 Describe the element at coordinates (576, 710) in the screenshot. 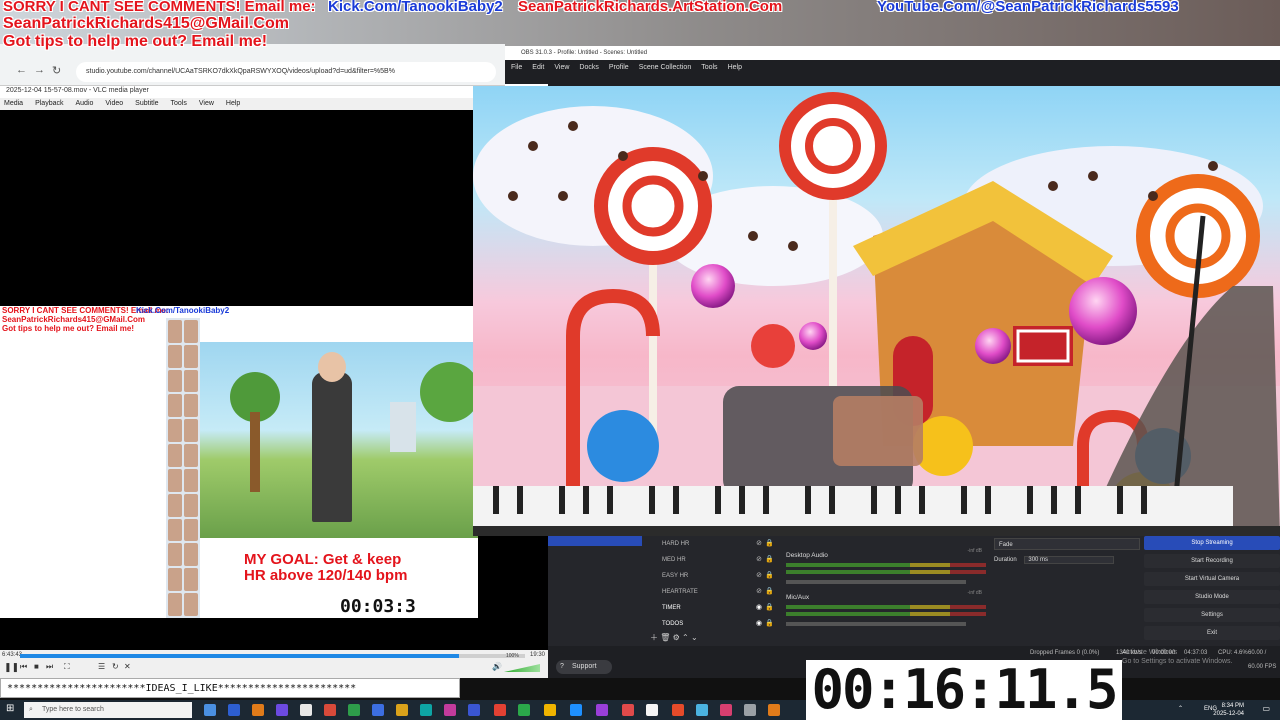

I see `edge-icon` at that location.